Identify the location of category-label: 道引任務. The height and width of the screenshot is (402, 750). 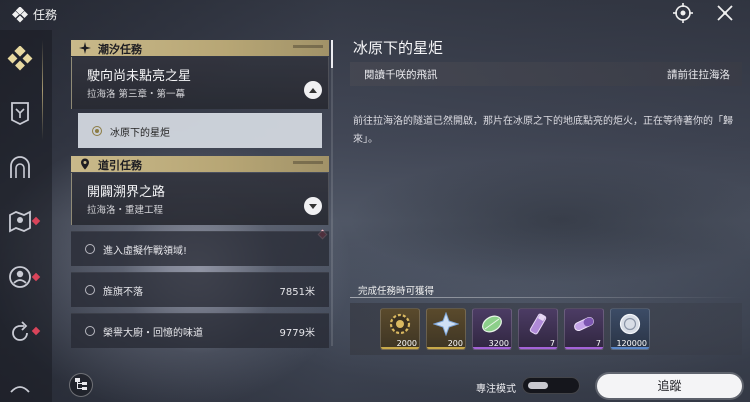
(120, 165).